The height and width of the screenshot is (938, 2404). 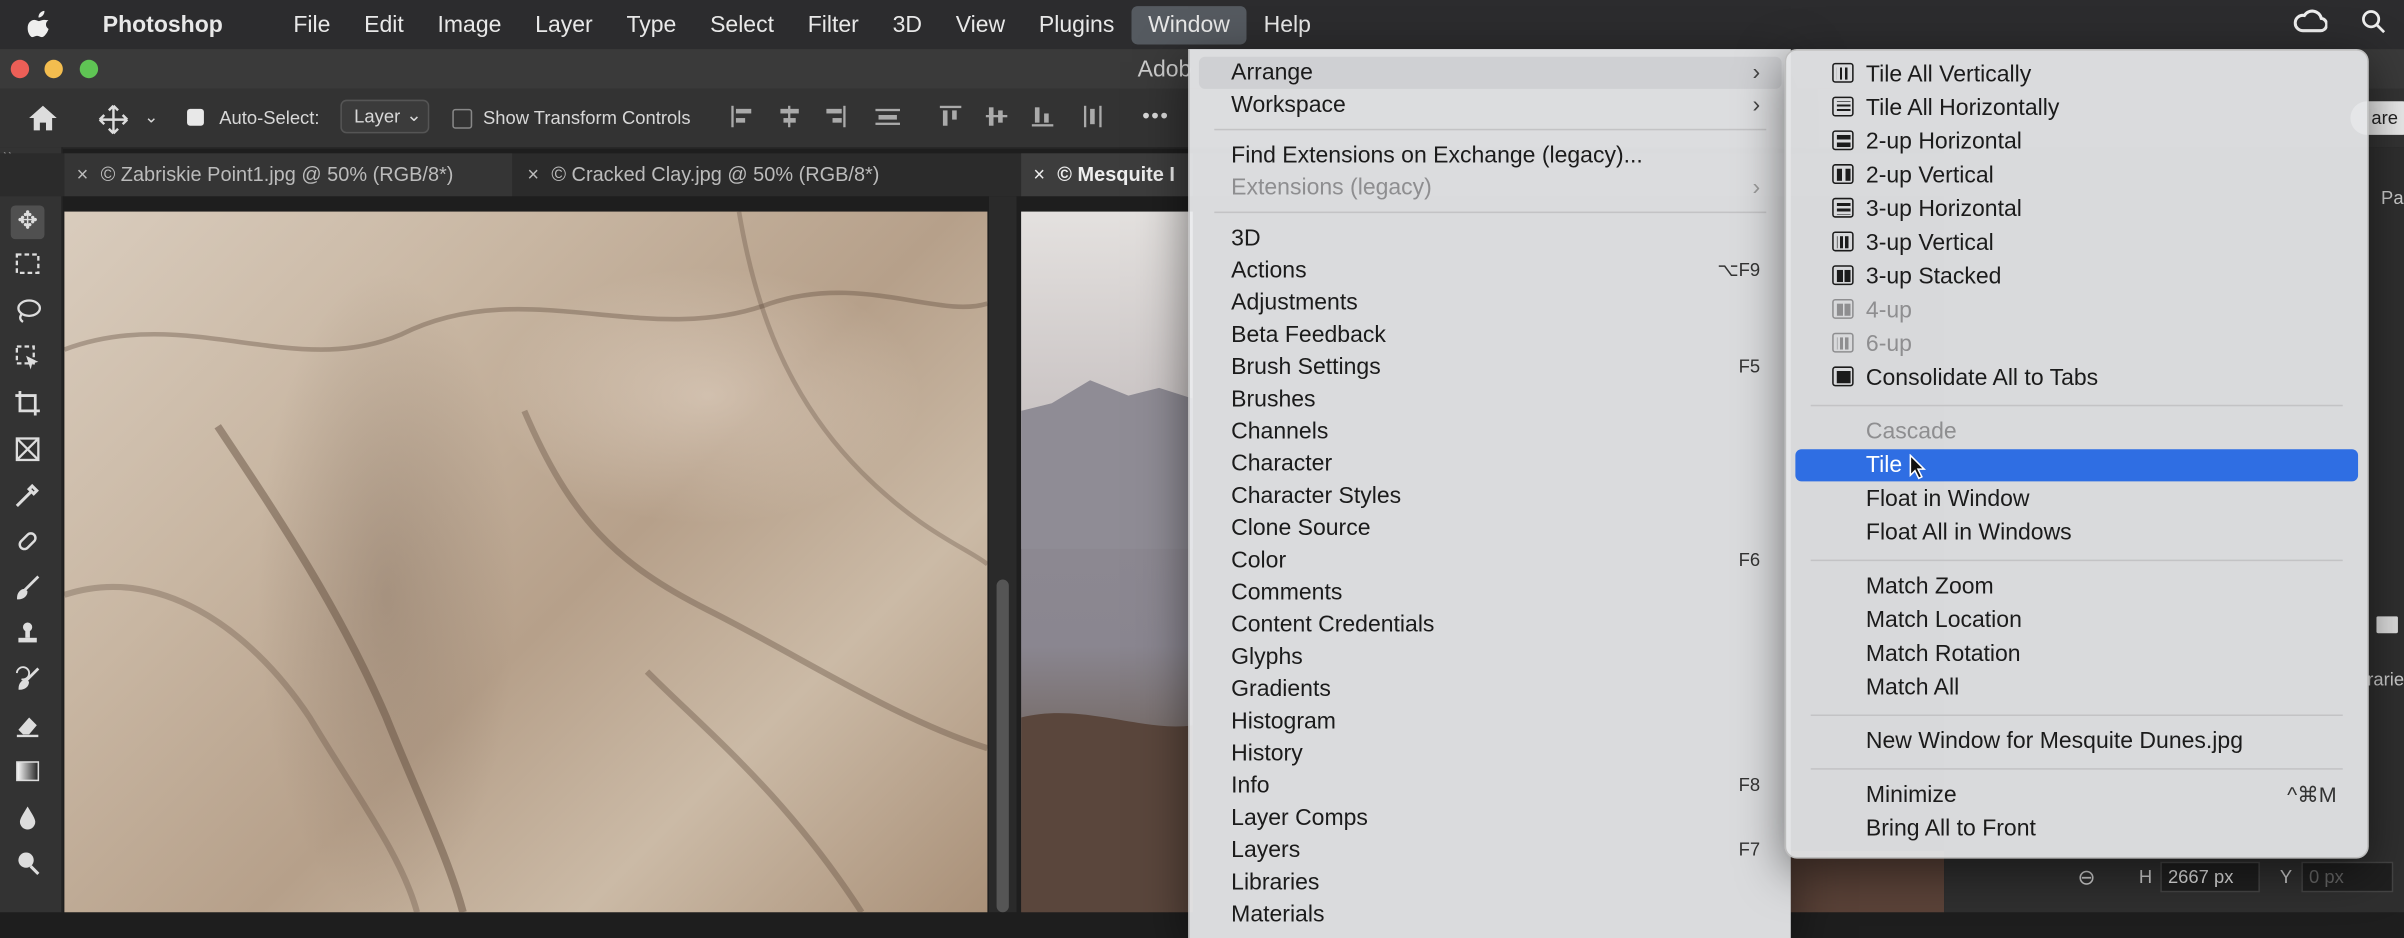 What do you see at coordinates (113, 121) in the screenshot?
I see `move-tool-icon` at bounding box center [113, 121].